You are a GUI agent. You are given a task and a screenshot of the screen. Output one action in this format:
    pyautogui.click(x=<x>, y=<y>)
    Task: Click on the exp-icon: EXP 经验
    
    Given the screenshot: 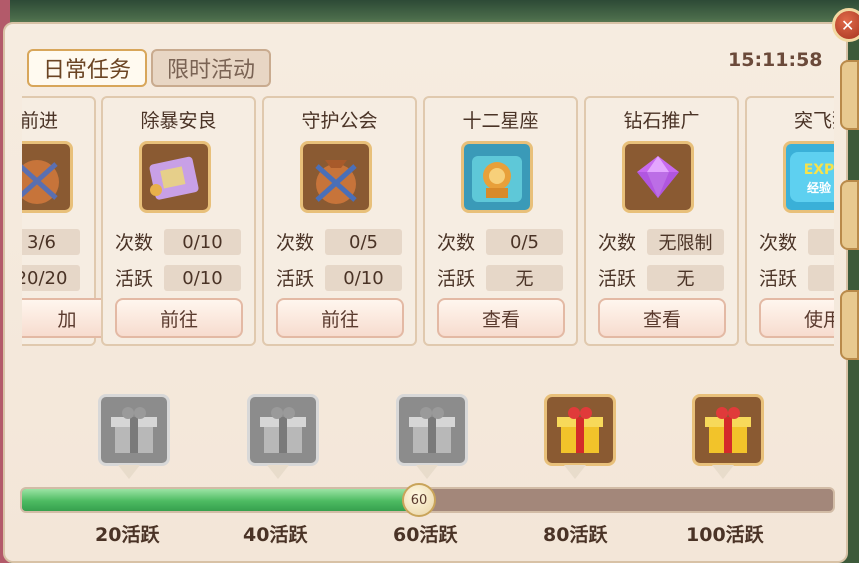 What is the action you would take?
    pyautogui.click(x=808, y=177)
    